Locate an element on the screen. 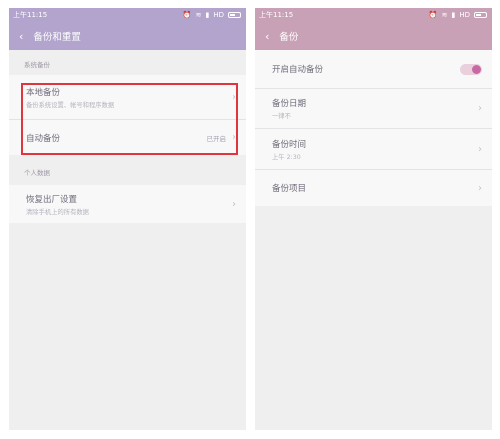  title-bar: ‹ 备份 is located at coordinates (373, 36).